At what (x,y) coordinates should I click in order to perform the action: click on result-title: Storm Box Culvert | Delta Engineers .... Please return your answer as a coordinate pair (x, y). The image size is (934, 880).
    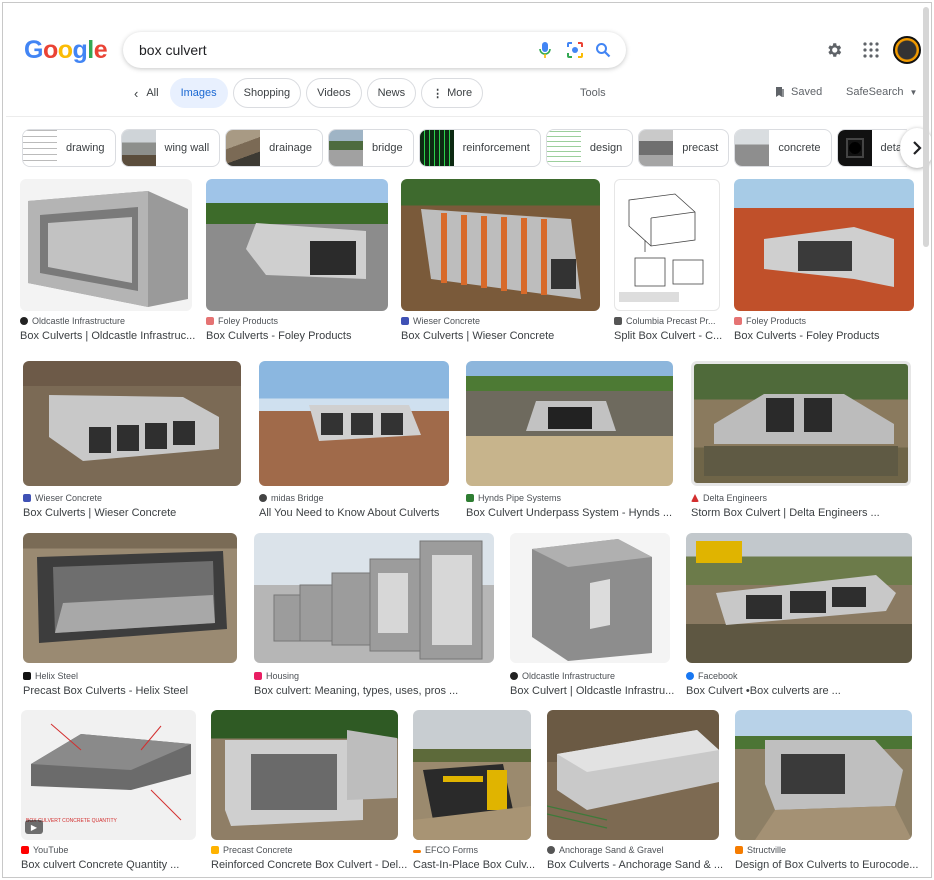
    Looking at the image, I should click on (785, 513).